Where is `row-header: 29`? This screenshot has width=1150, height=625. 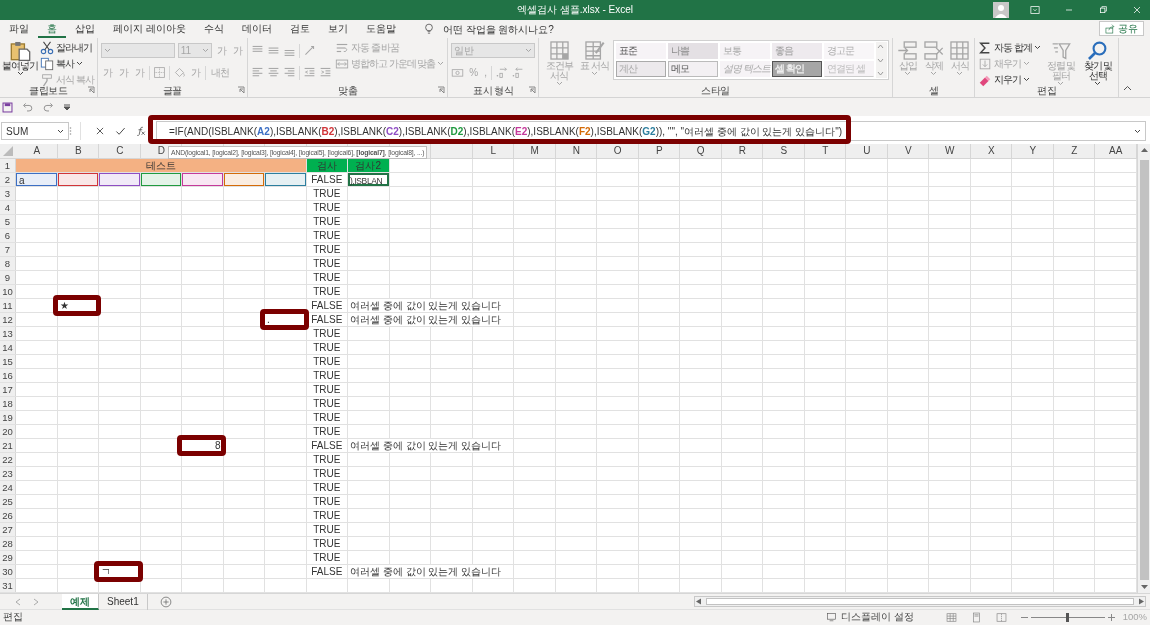 row-header: 29 is located at coordinates (8, 557).